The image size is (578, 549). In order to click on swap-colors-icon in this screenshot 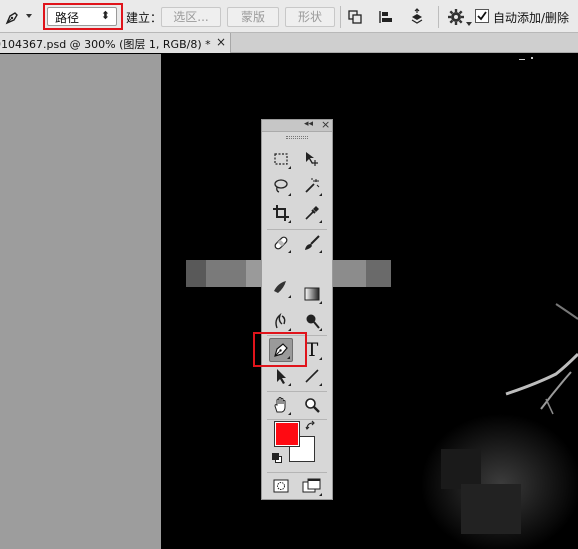, I will do `click(311, 426)`.